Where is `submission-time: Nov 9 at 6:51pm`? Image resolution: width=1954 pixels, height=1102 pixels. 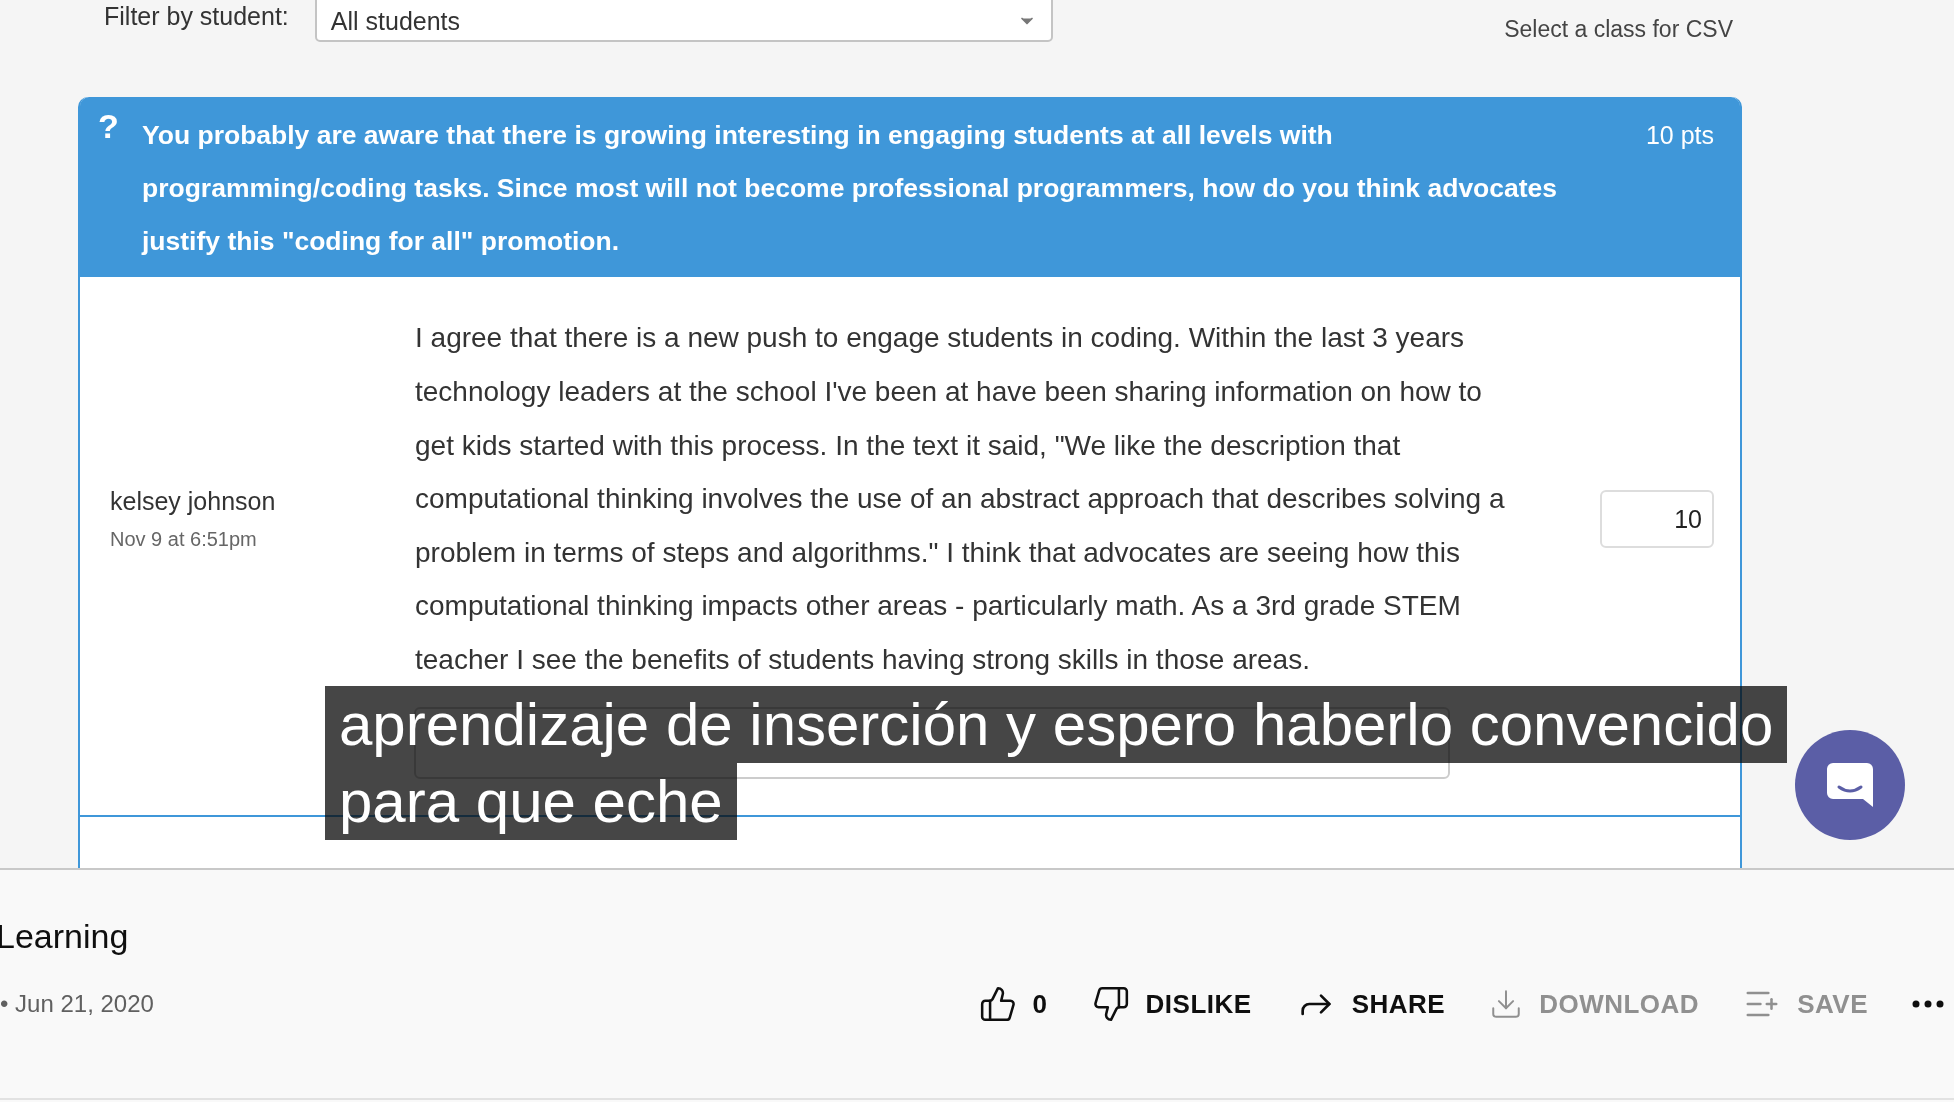 submission-time: Nov 9 at 6:51pm is located at coordinates (184, 539).